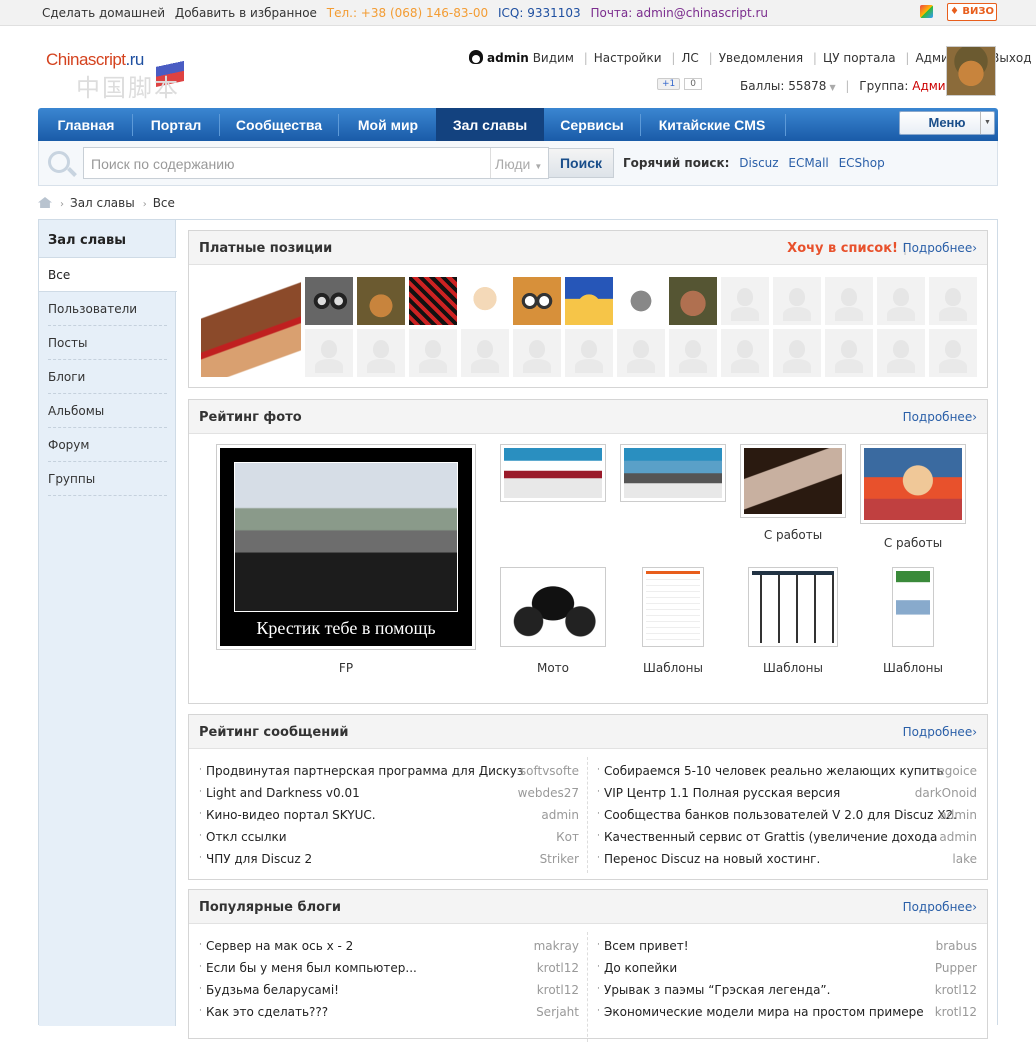 The height and width of the screenshot is (1042, 1036). I want to click on nav-communities: Сообщества, so click(279, 124).